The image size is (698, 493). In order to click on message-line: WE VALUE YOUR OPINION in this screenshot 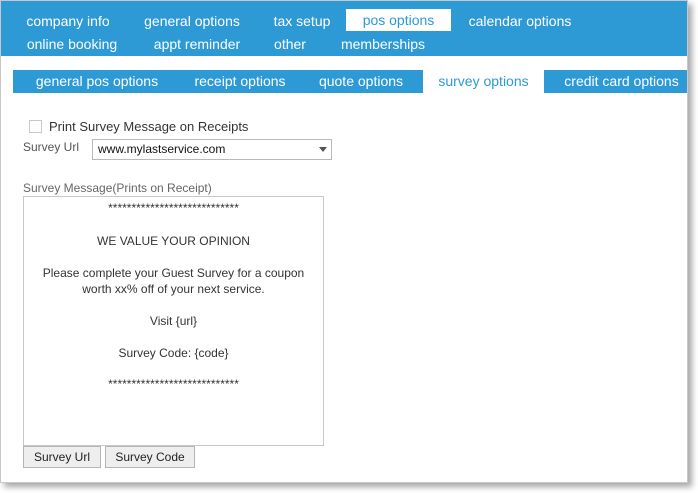, I will do `click(173, 241)`.